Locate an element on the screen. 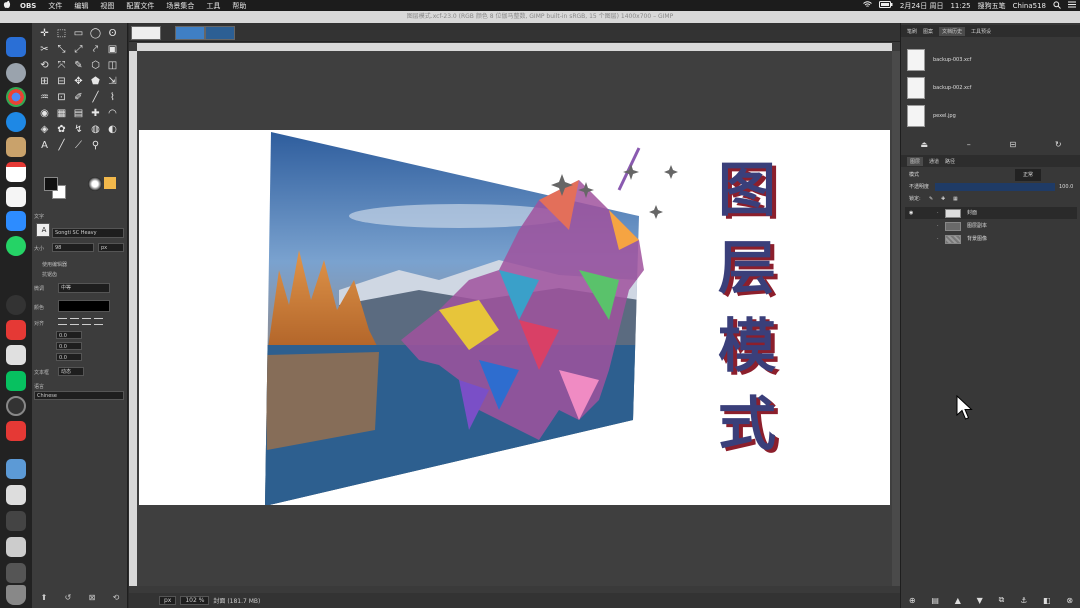  tool-icon: A is located at coordinates (44, 146).